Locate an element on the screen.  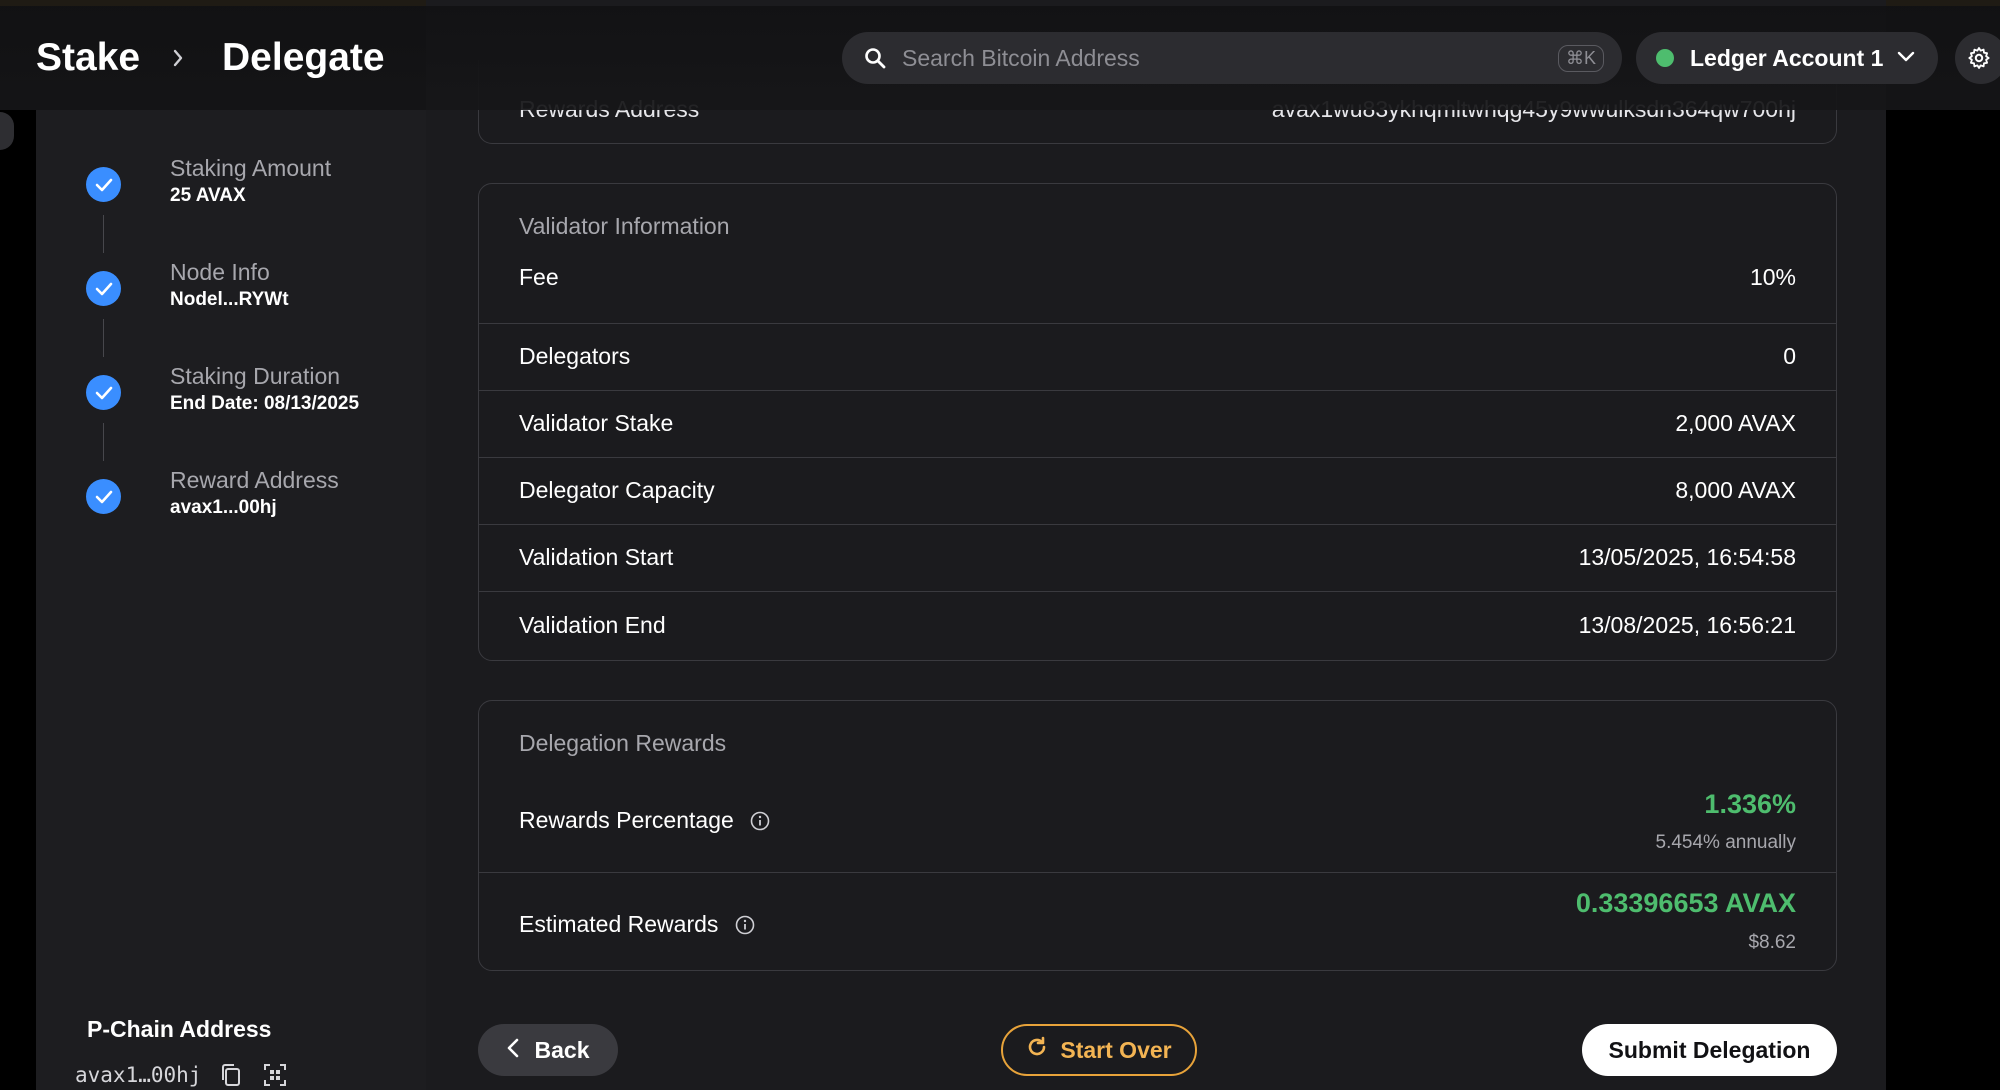
account-selector: Ledger Account 1 is located at coordinates (1787, 58).